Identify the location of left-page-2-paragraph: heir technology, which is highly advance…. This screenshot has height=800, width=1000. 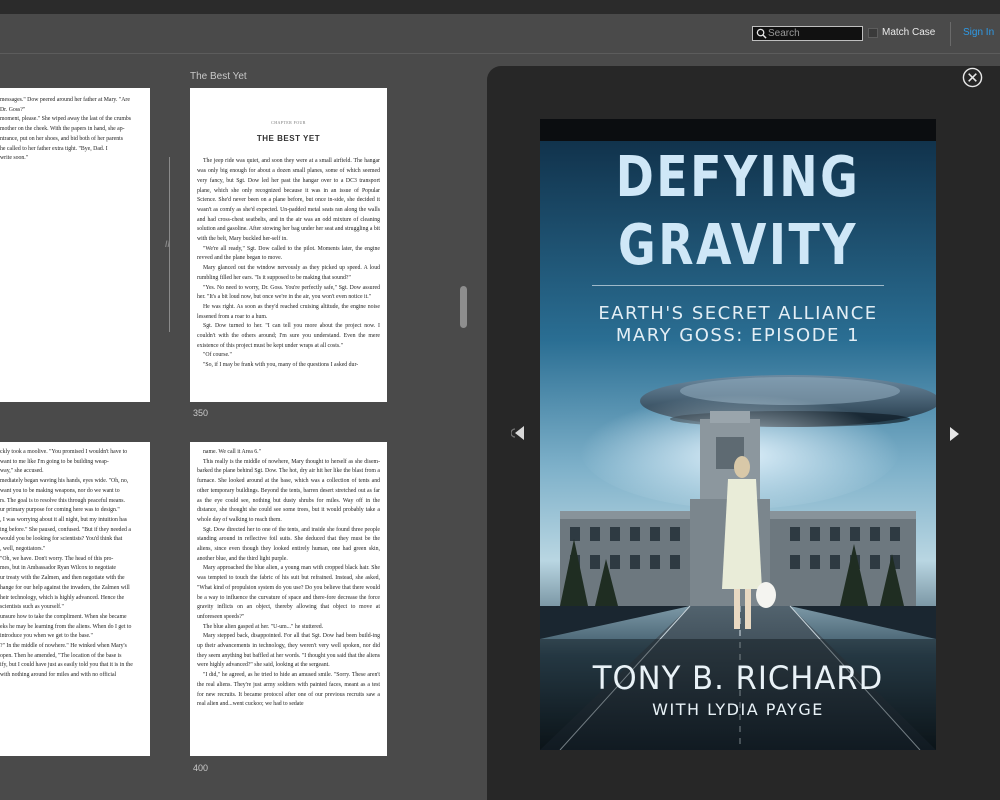
(62, 597).